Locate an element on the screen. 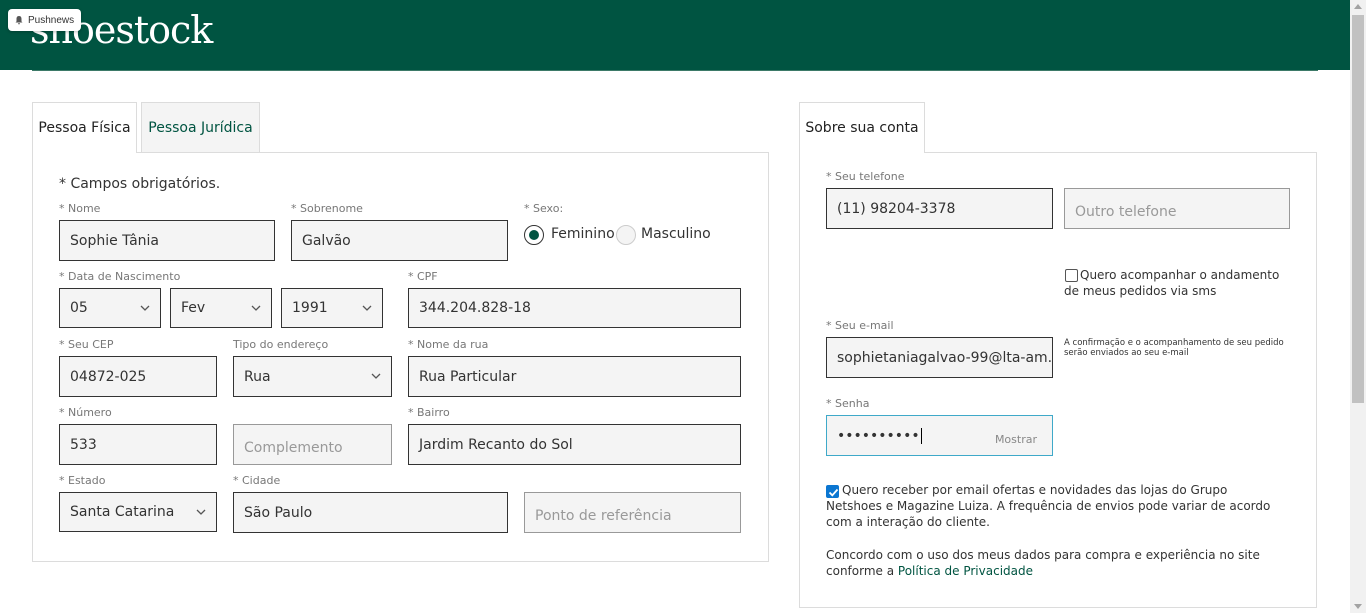 The image size is (1366, 613). senha-input: •••••••••• Mostrar is located at coordinates (939, 435).